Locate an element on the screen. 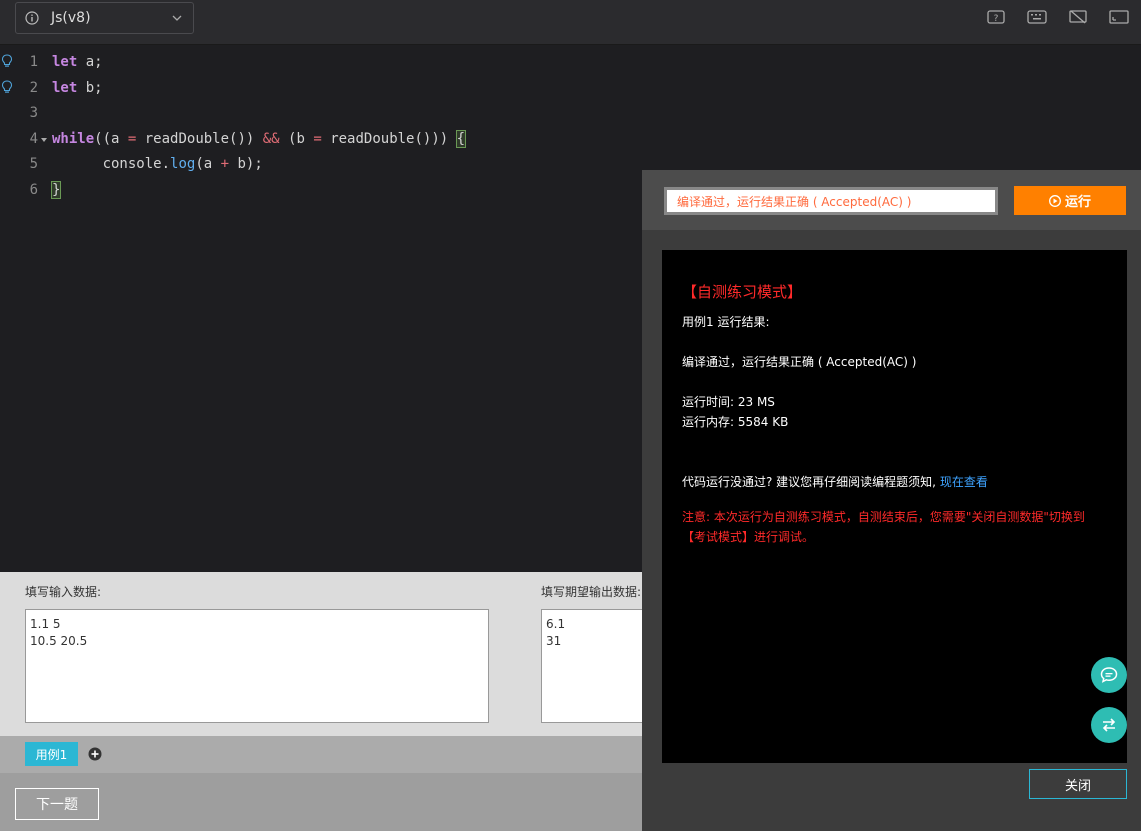 This screenshot has width=1141, height=831. chat-button is located at coordinates (1109, 675).